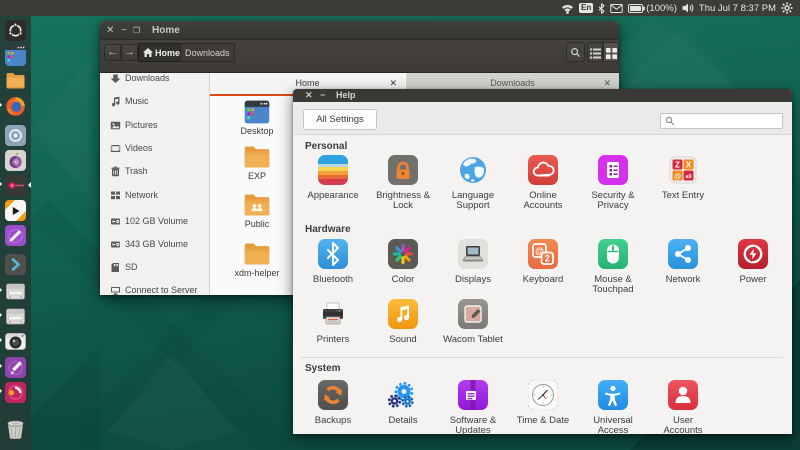 The image size is (800, 450). I want to click on svg-text: a9, so click(688, 177).